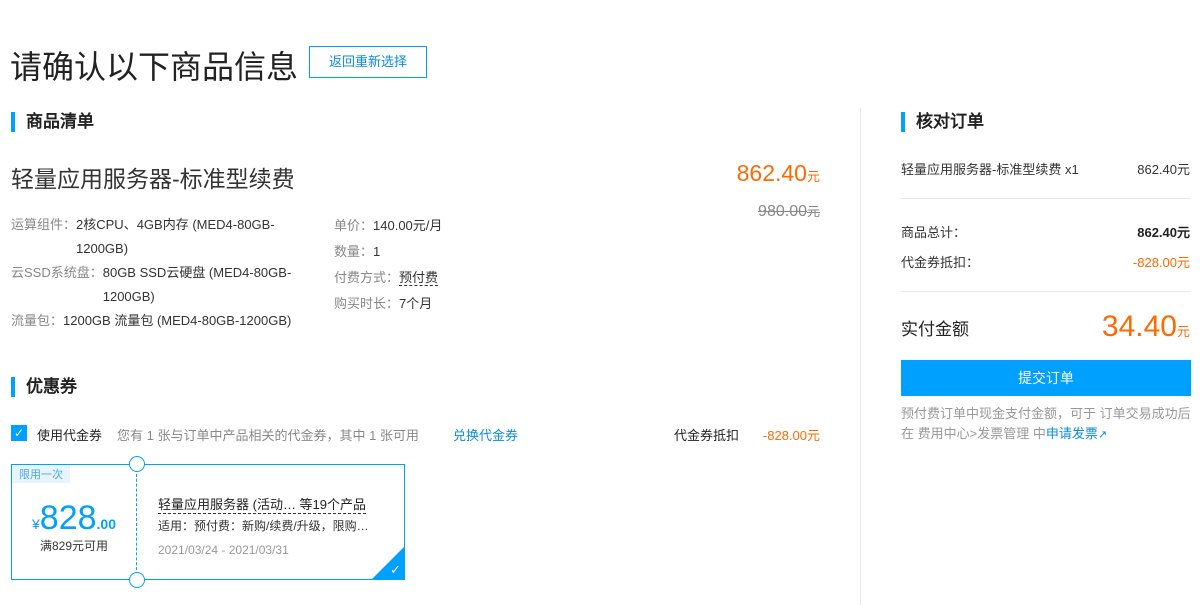 The image size is (1200, 605). What do you see at coordinates (69, 434) in the screenshot?
I see `use-coupon-label: 使用代金券` at bounding box center [69, 434].